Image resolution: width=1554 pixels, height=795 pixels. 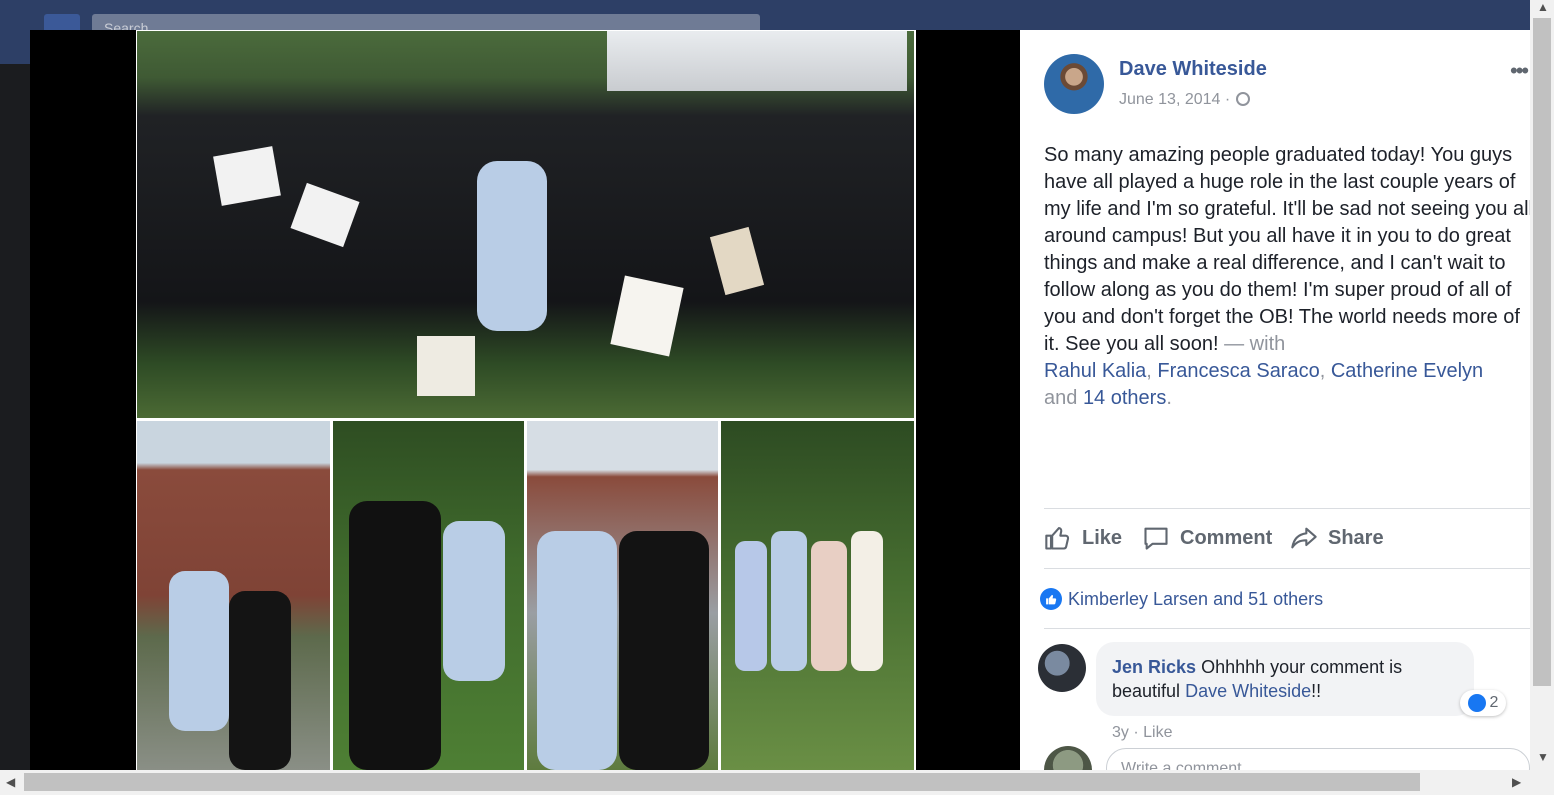 I want to click on commenter-avatar, so click(x=1062, y=668).